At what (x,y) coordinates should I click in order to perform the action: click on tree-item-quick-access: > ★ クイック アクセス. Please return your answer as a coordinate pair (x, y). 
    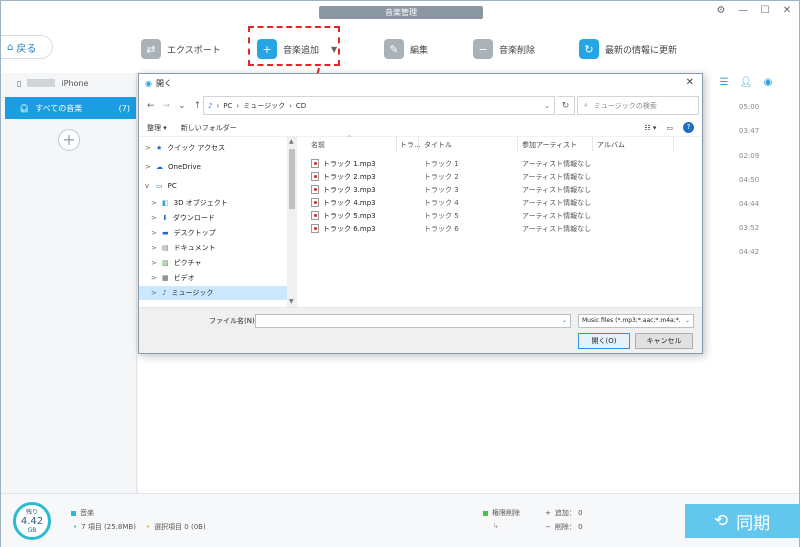
    Looking at the image, I should click on (213, 148).